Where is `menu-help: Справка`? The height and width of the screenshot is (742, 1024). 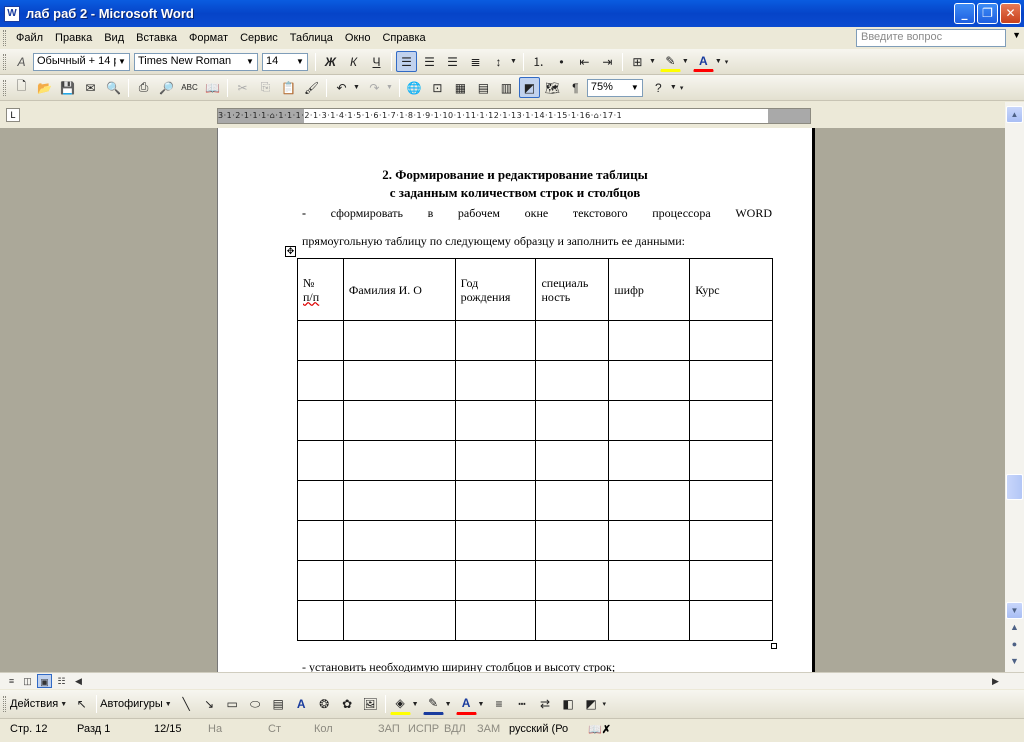
menu-help: Справка is located at coordinates (403, 38).